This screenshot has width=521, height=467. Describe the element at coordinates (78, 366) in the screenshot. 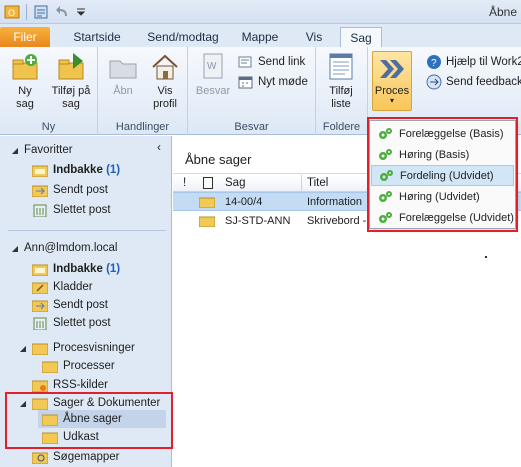

I see `processes-folder: Processer` at that location.